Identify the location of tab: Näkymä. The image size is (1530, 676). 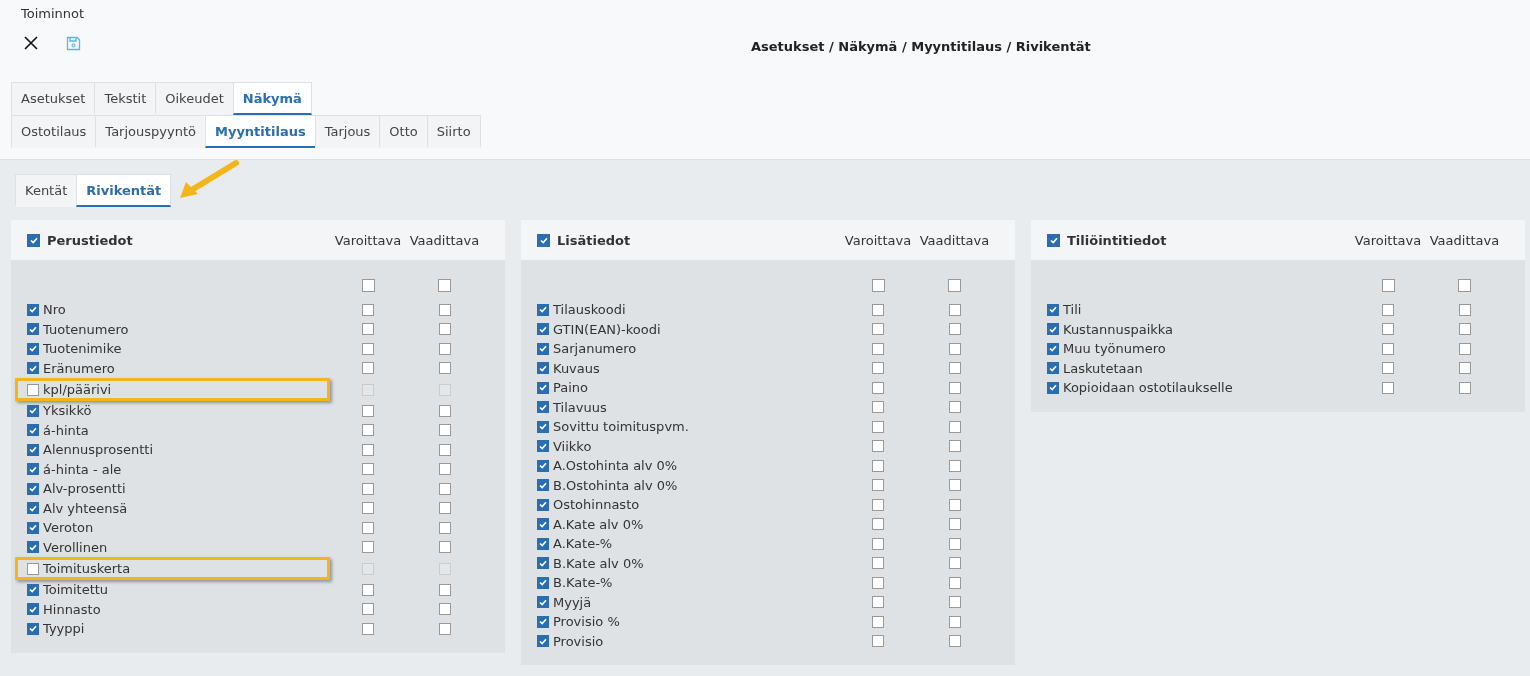
(272, 98).